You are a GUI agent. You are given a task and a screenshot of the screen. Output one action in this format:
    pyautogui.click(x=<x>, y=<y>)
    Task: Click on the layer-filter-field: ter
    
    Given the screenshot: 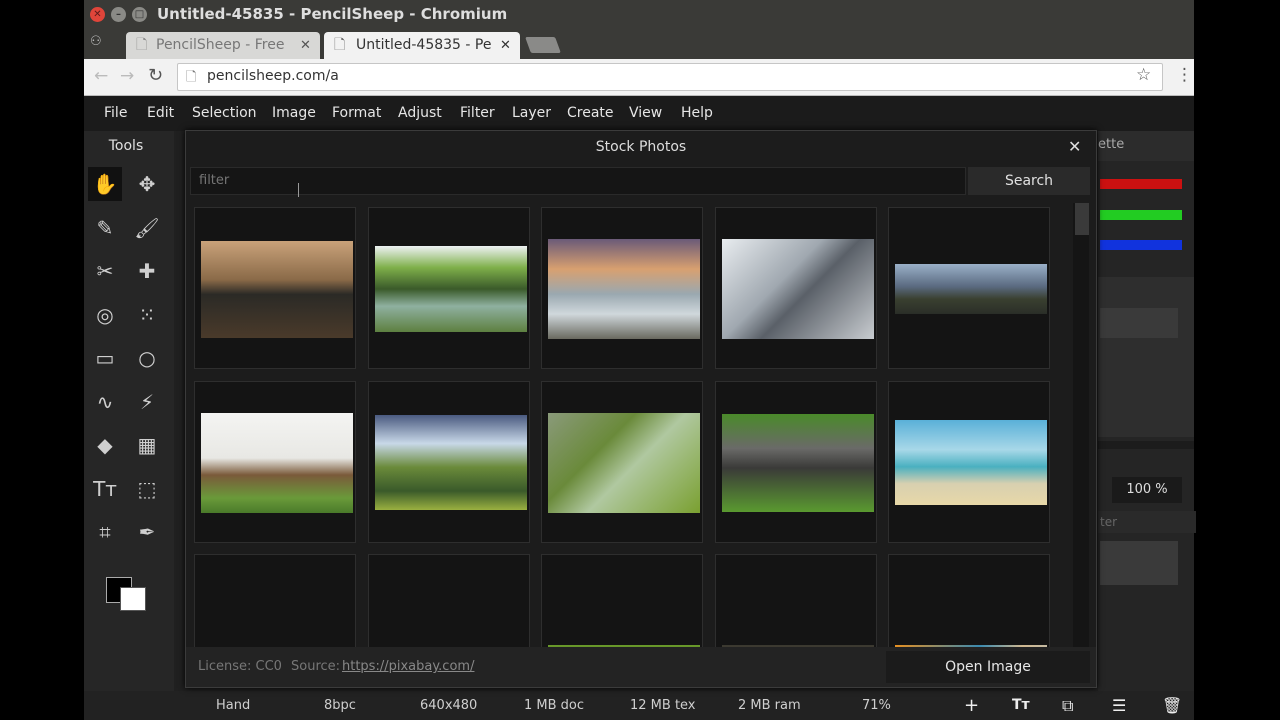 What is the action you would take?
    pyautogui.click(x=1147, y=522)
    